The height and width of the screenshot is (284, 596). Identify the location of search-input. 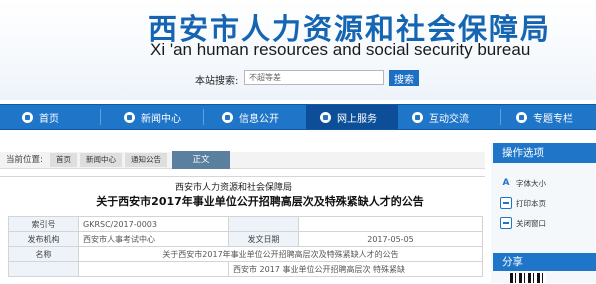
(314, 77).